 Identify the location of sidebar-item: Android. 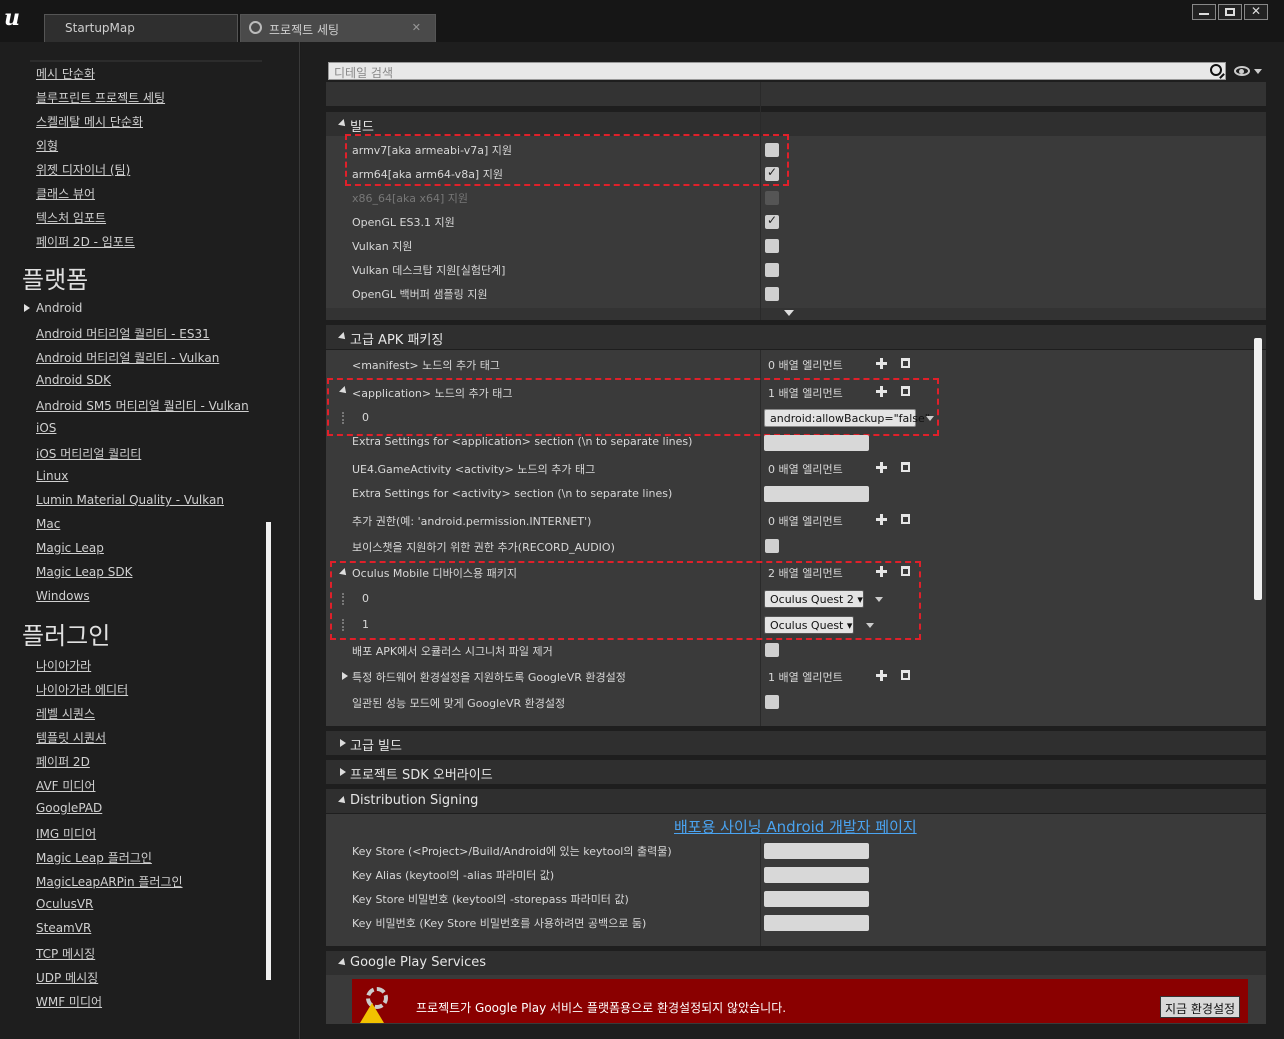
(59, 308).